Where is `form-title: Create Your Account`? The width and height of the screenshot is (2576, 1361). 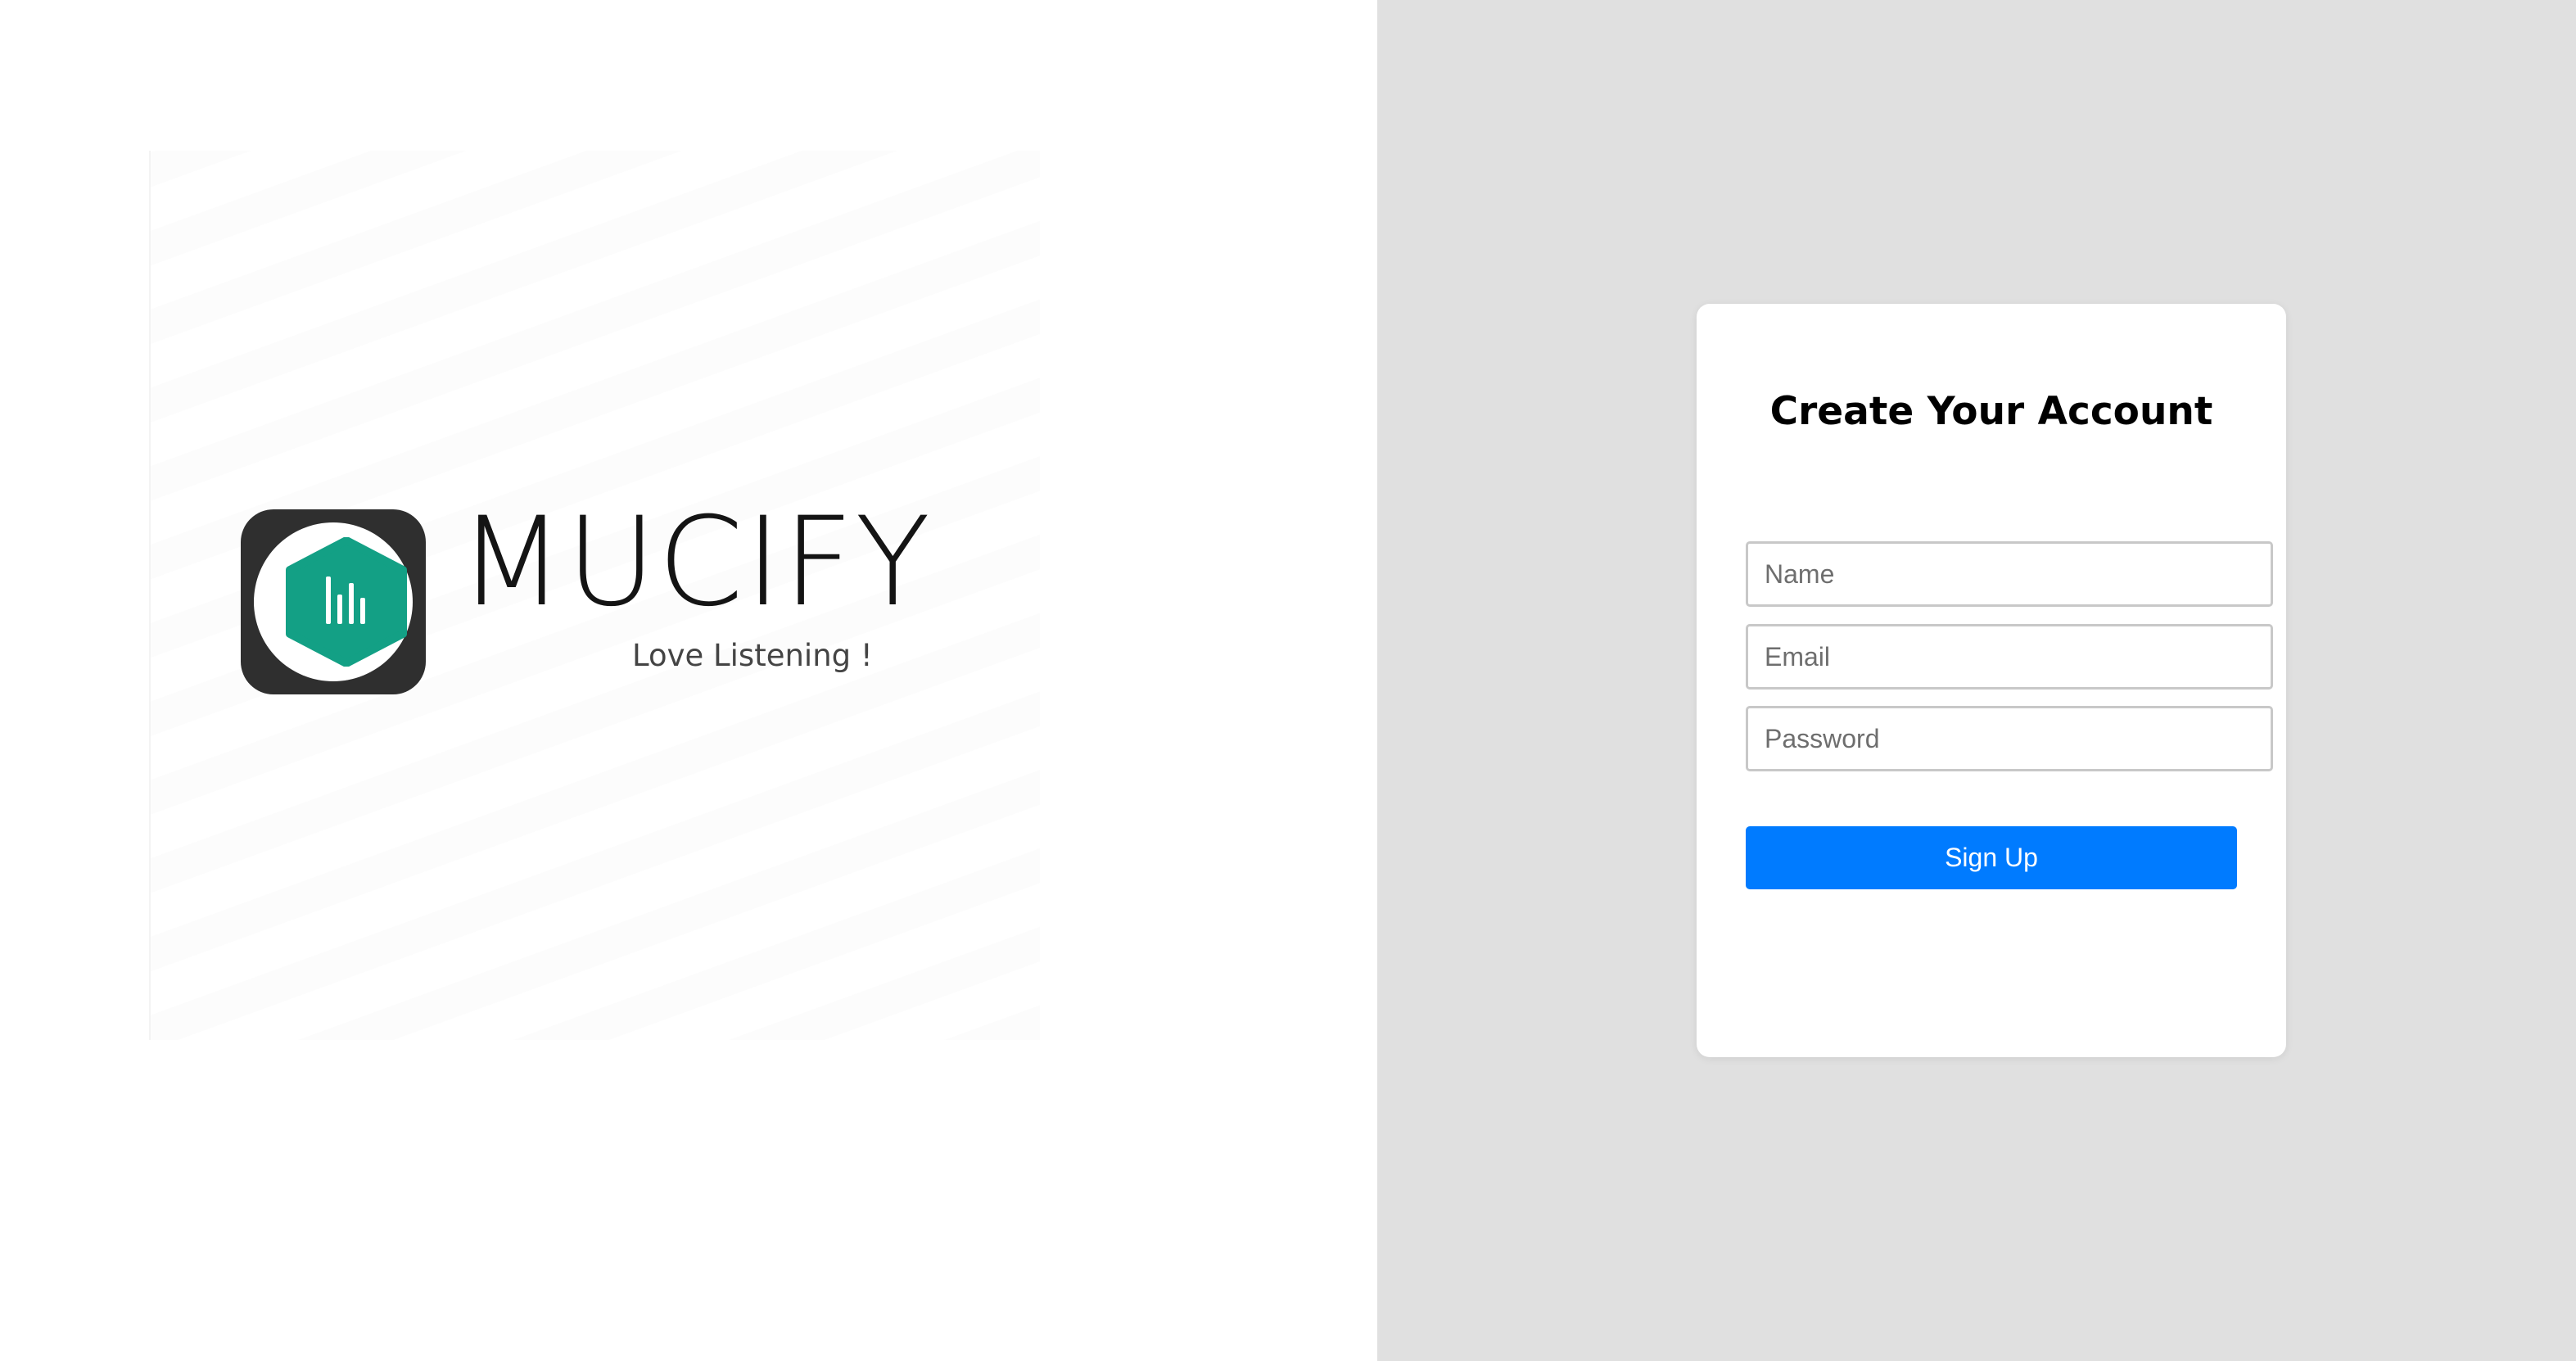
form-title: Create Your Account is located at coordinates (1991, 411).